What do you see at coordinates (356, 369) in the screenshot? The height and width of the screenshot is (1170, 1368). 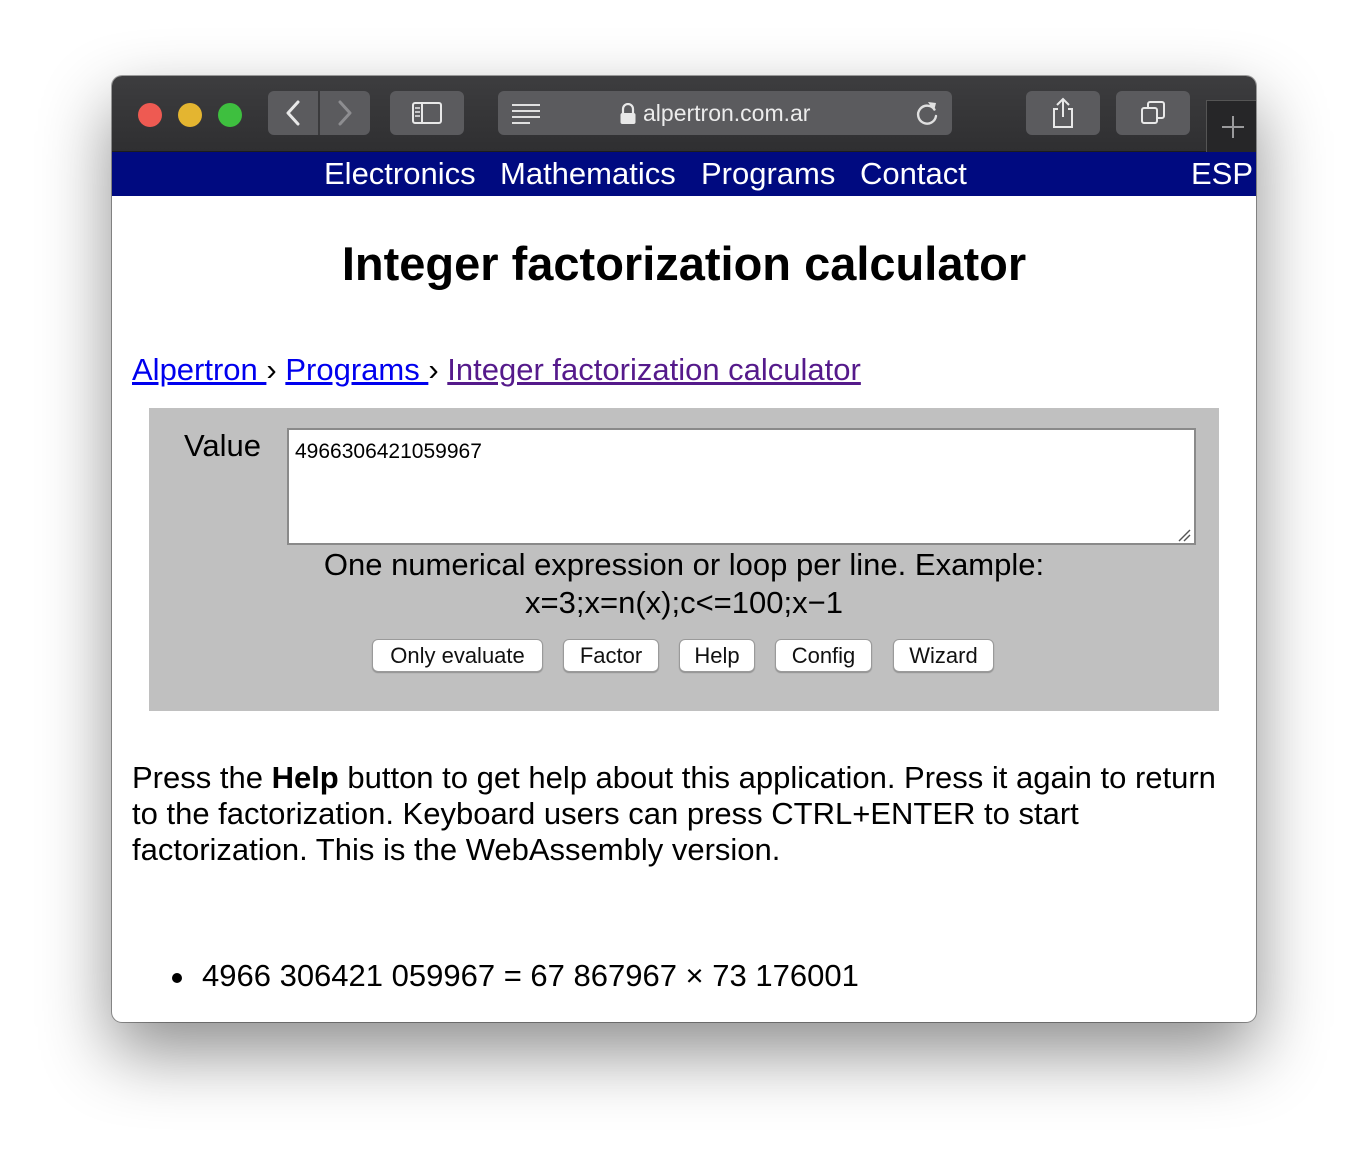 I see `breadcrumb-programs: Programs` at bounding box center [356, 369].